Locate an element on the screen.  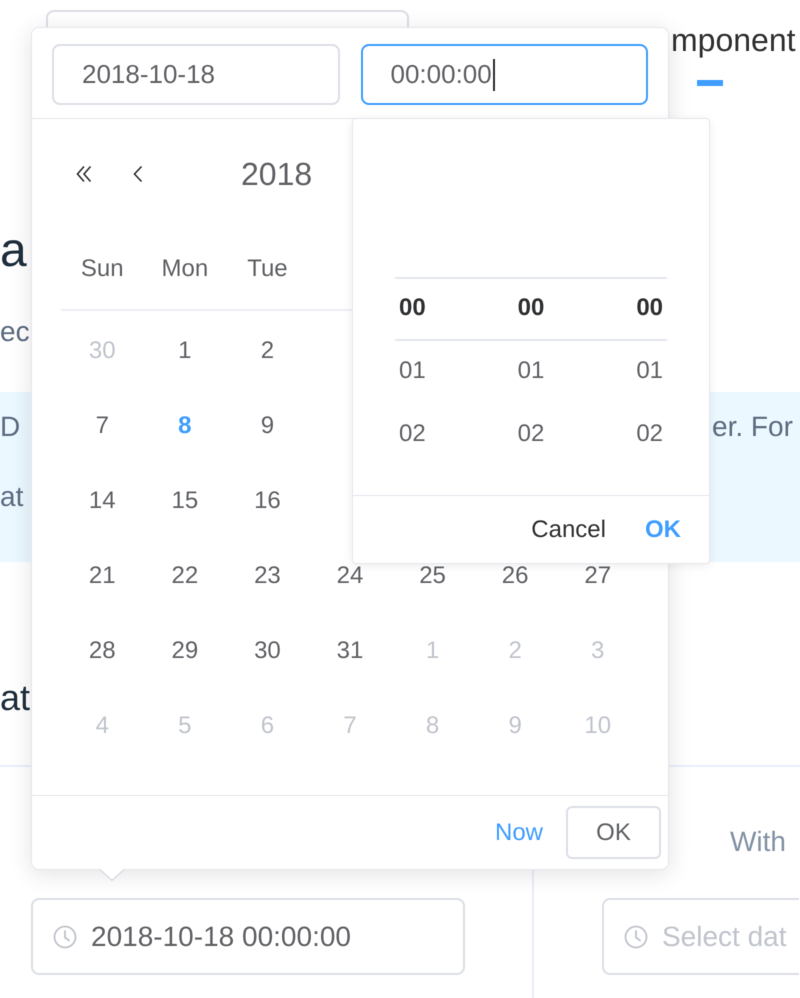
calendar-day: 31 is located at coordinates (350, 650).